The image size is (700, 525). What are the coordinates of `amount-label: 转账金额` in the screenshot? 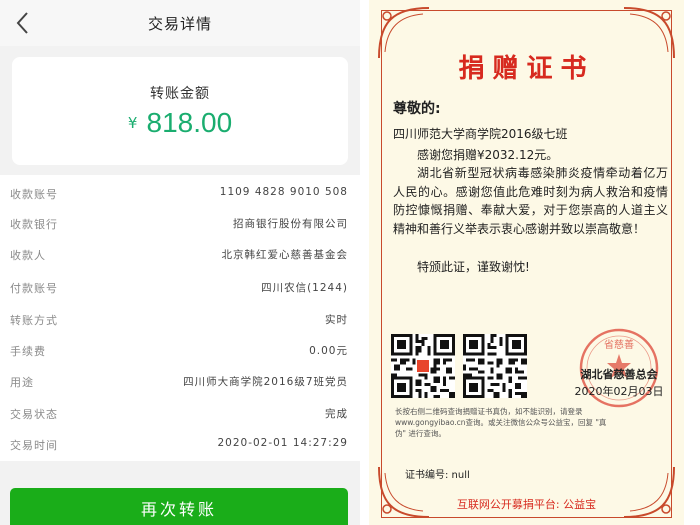 It's located at (180, 94).